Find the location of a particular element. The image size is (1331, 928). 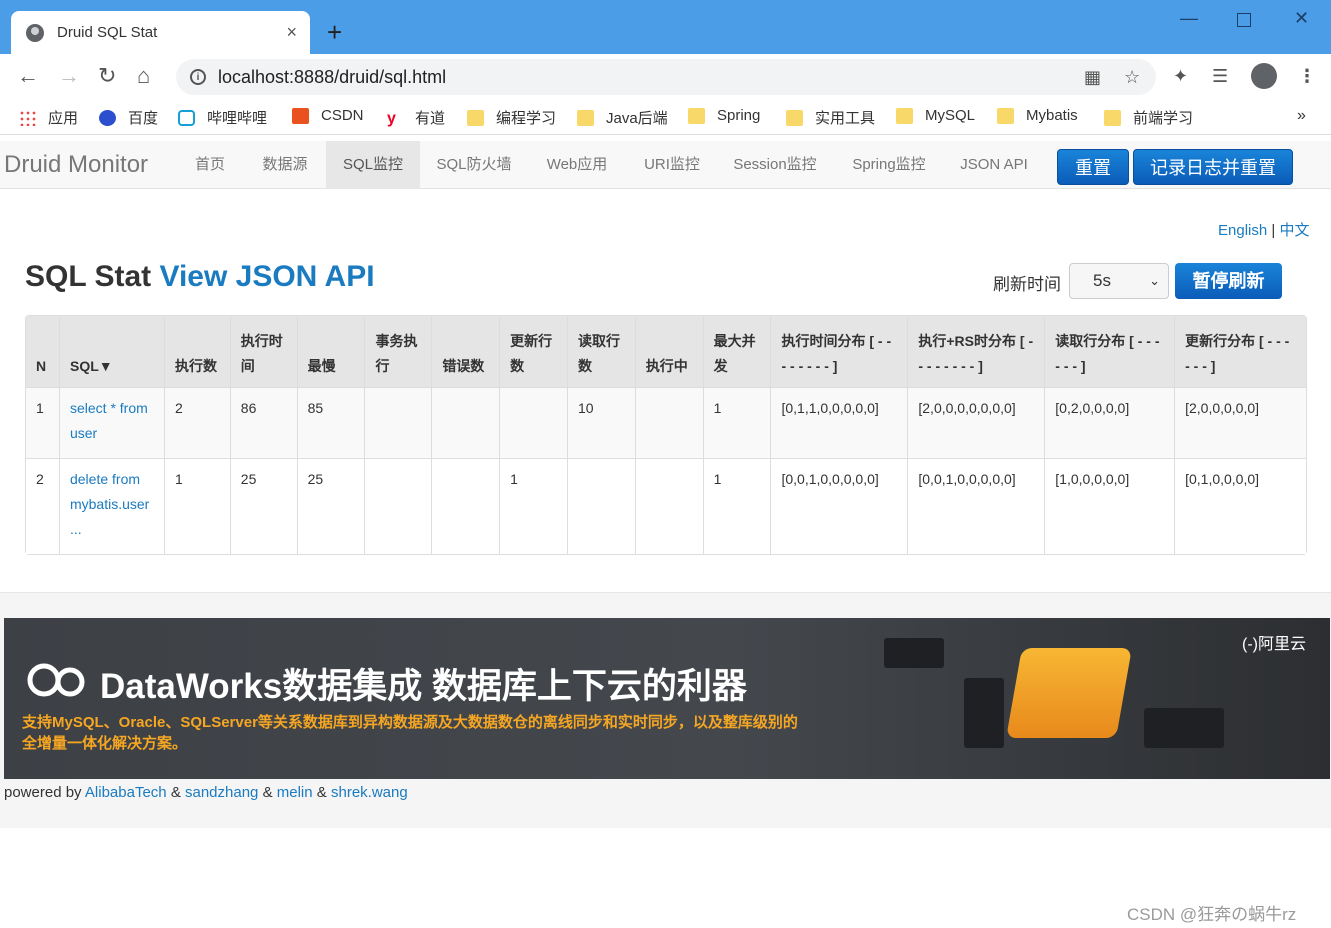

profile-avatar-icon is located at coordinates (1264, 76).